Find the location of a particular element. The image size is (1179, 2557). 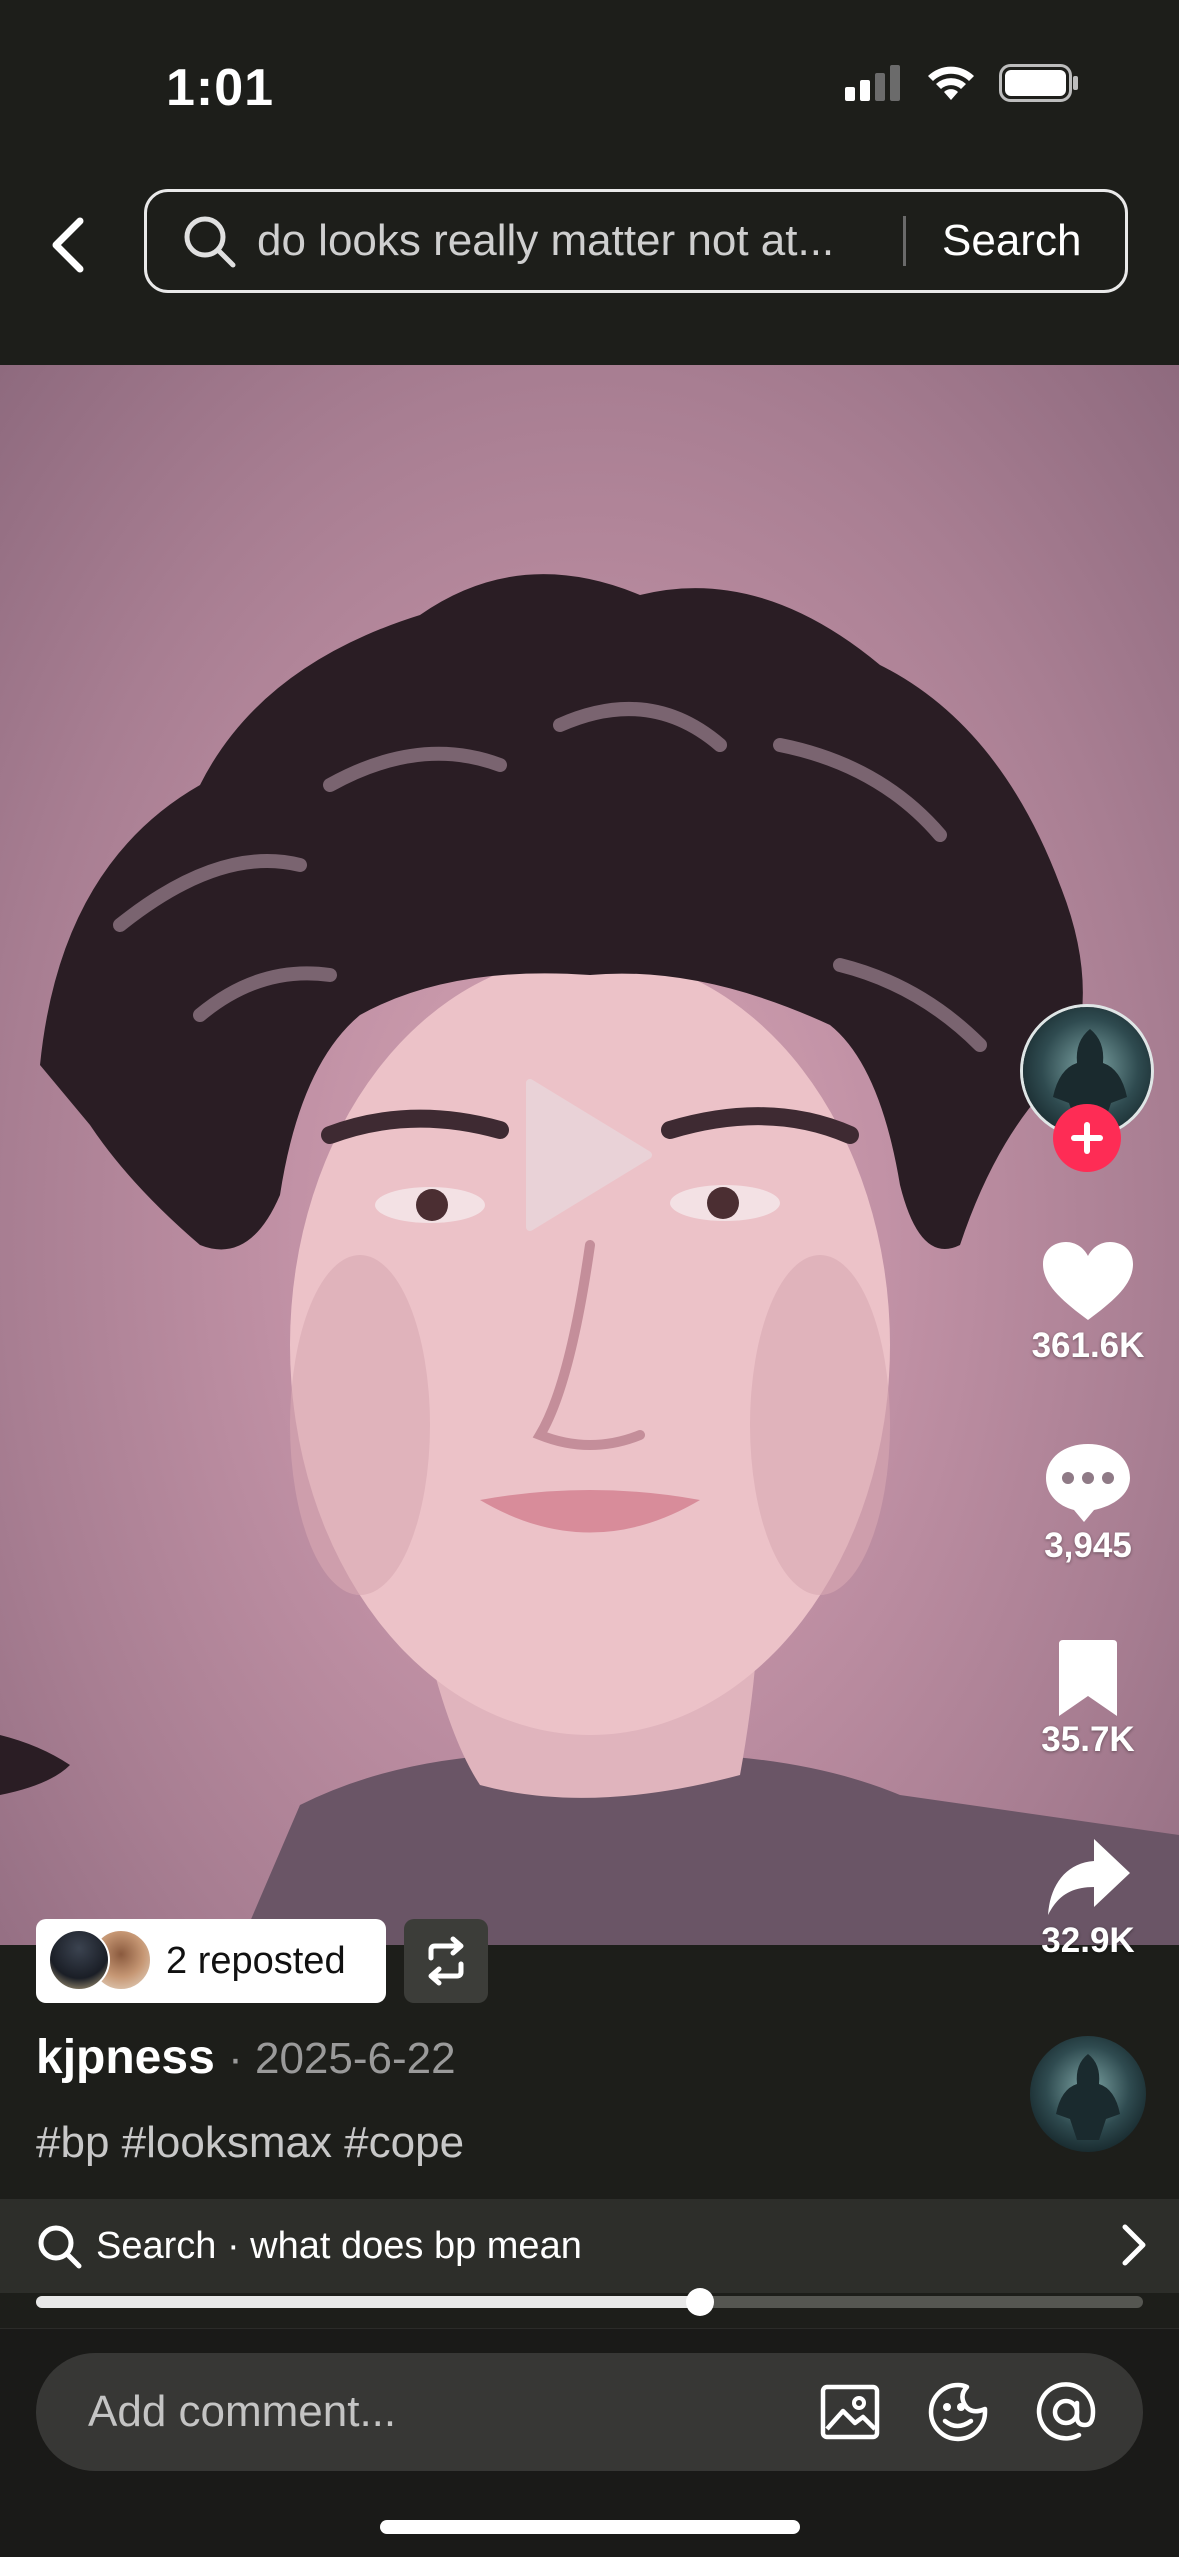

progress-fill is located at coordinates (368, 2302).